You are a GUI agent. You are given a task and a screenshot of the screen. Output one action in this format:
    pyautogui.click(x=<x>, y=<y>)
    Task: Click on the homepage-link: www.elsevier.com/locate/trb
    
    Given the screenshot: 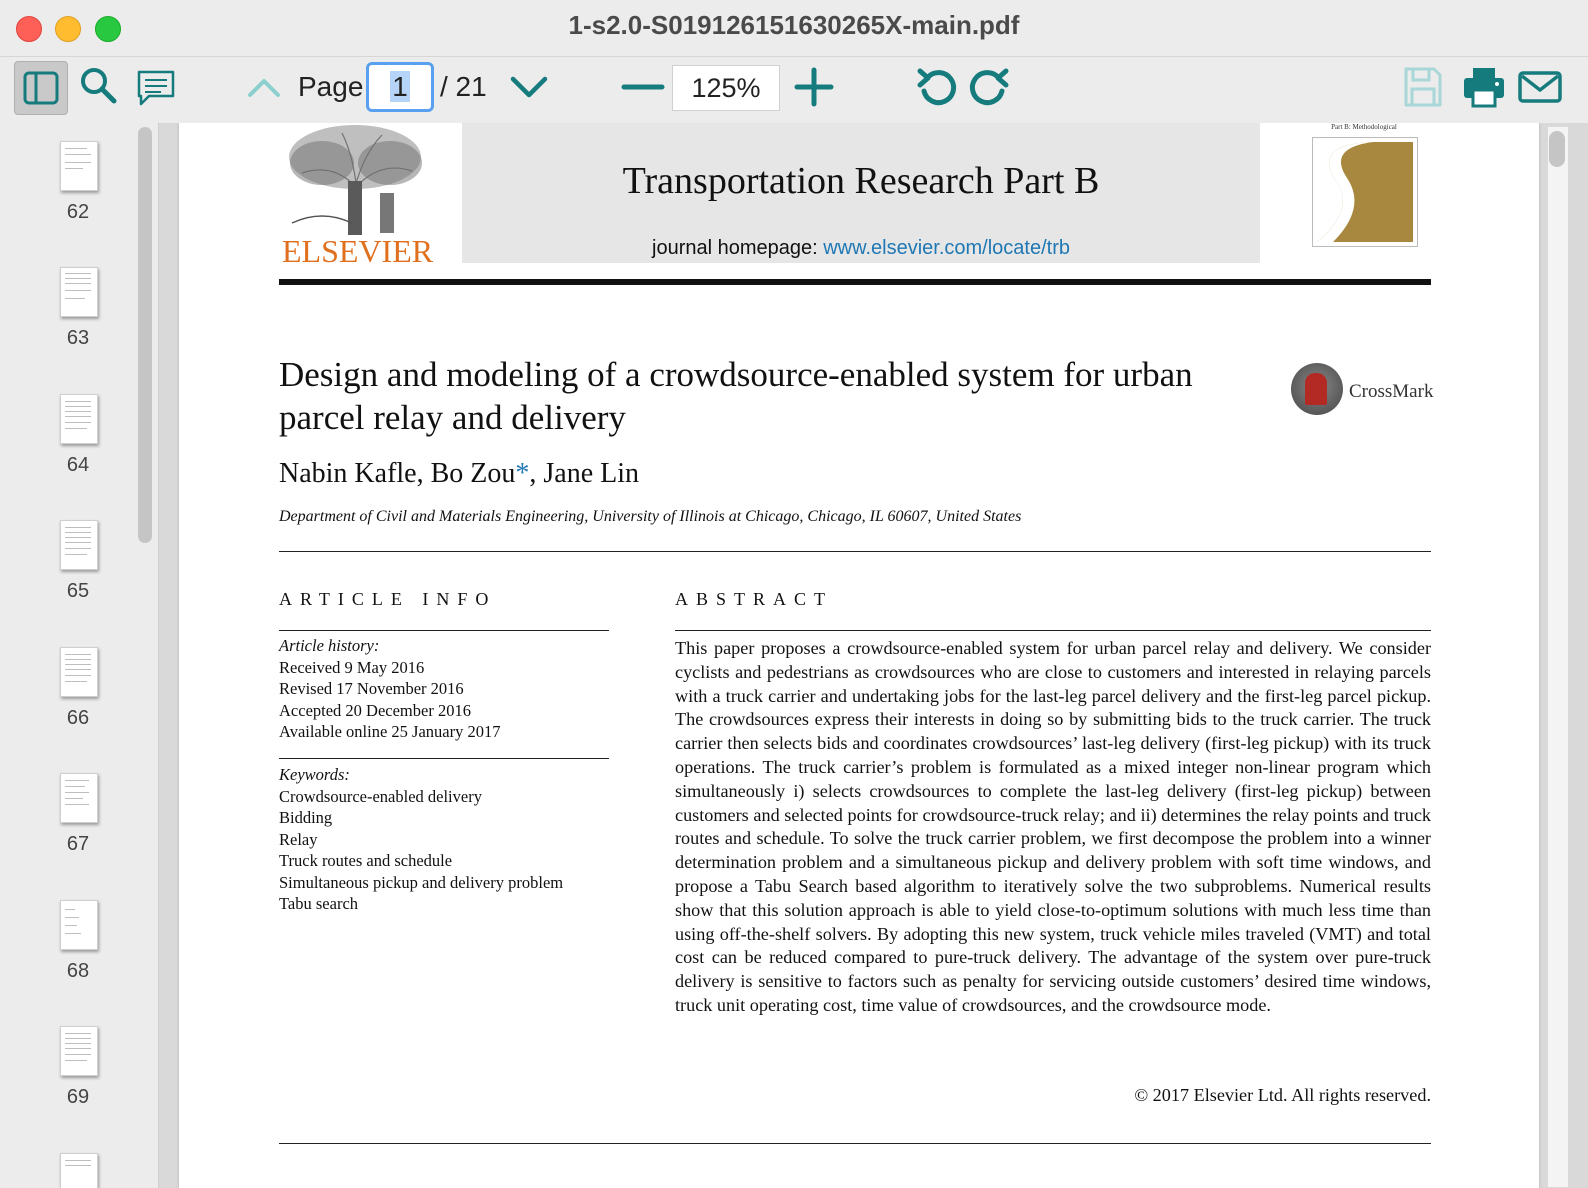 What is the action you would take?
    pyautogui.click(x=946, y=248)
    